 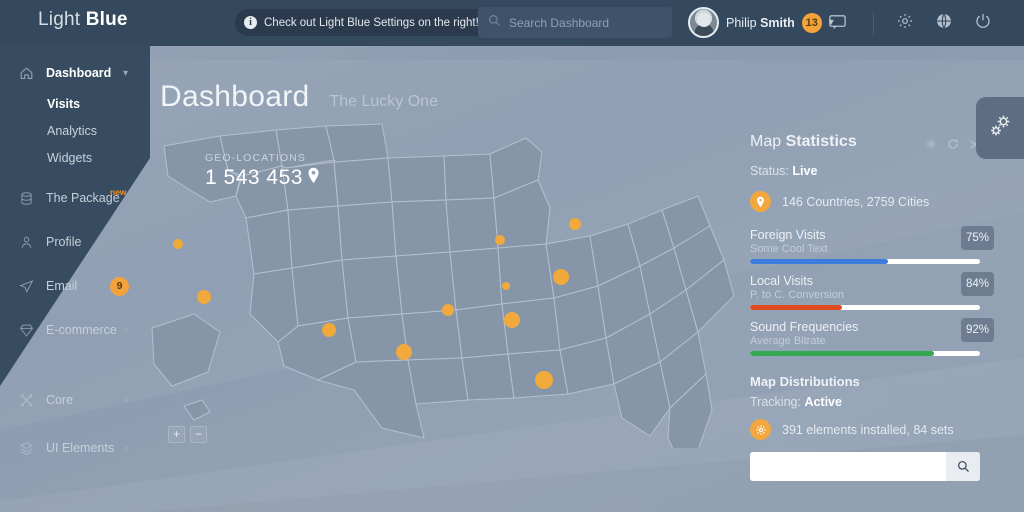 I want to click on gears-icon, so click(x=1000, y=128).